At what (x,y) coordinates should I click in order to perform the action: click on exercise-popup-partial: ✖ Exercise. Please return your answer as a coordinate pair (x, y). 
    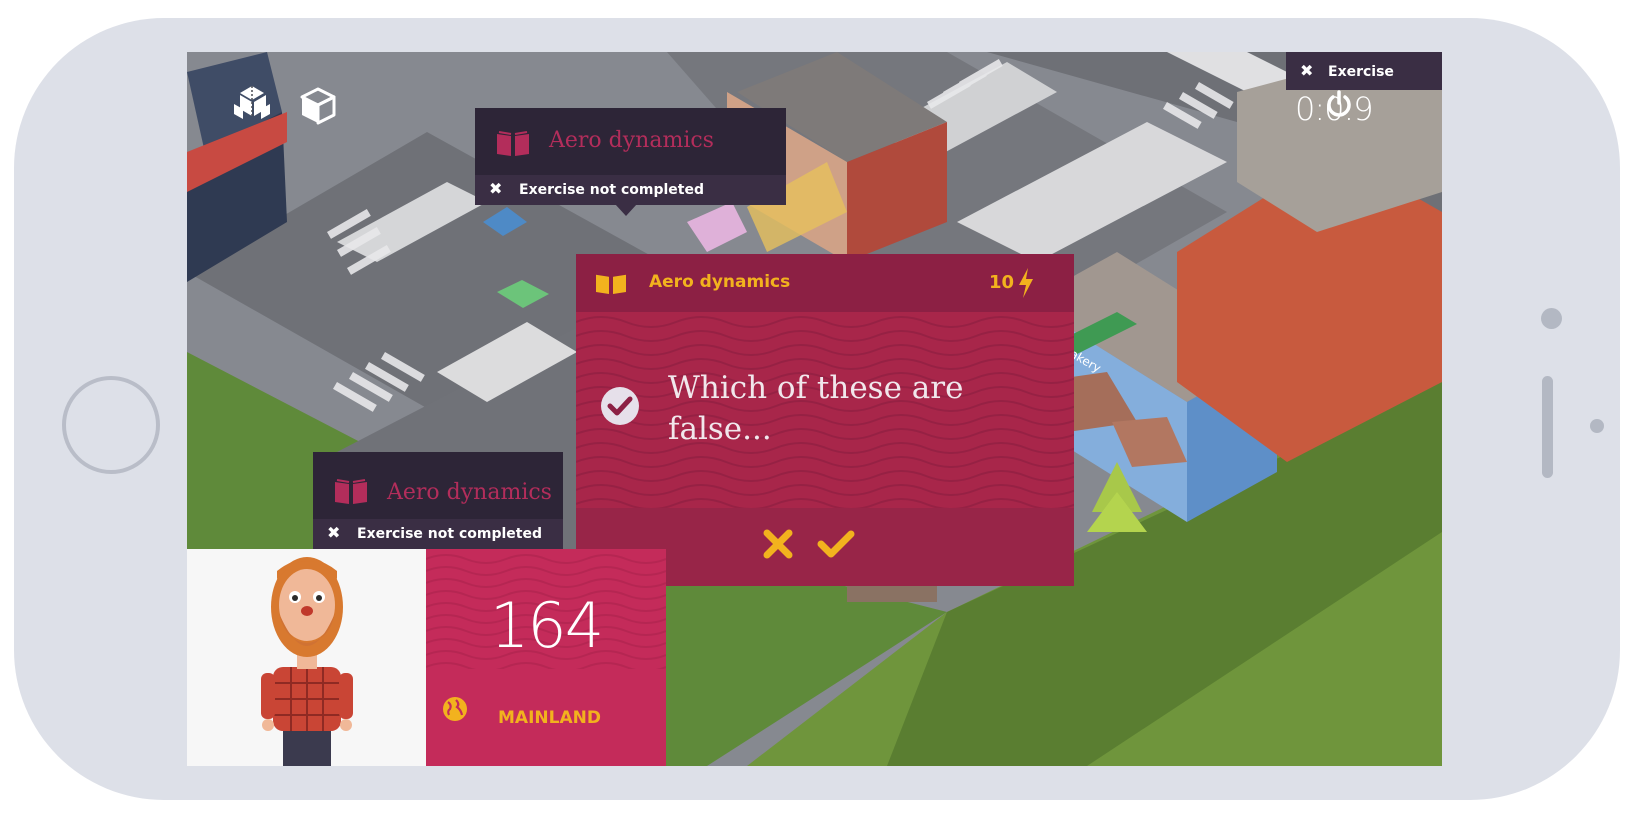
    Looking at the image, I should click on (1364, 71).